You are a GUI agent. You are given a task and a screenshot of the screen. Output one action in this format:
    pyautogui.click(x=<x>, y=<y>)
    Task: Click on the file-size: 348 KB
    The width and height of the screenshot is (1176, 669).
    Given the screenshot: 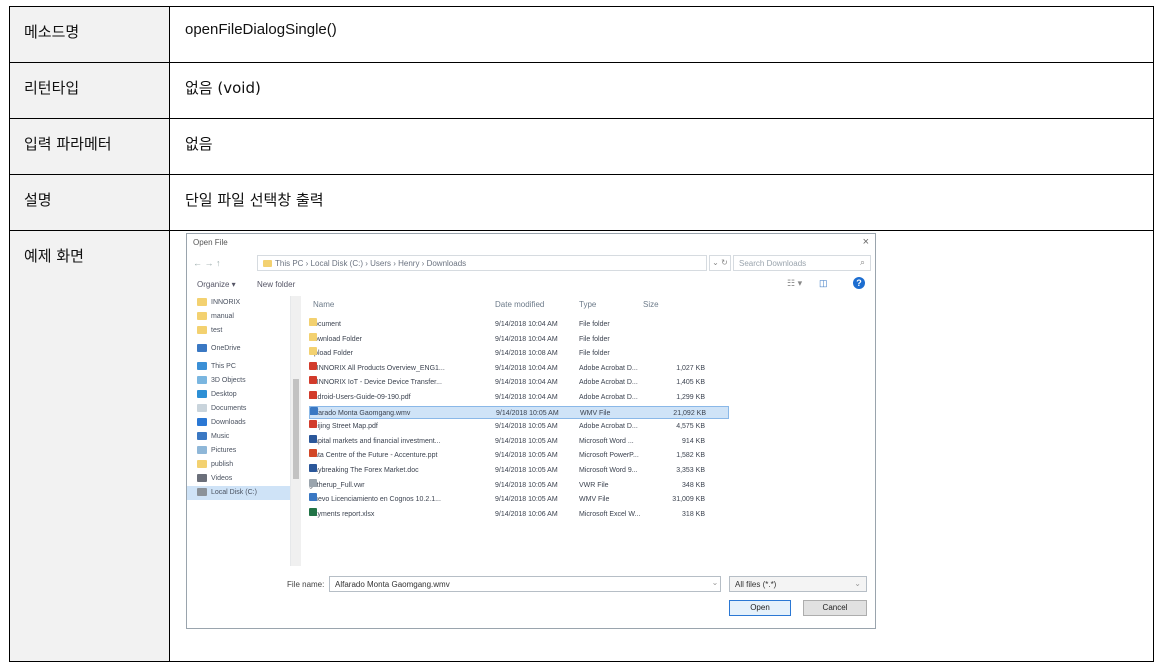 What is the action you would take?
    pyautogui.click(x=693, y=485)
    